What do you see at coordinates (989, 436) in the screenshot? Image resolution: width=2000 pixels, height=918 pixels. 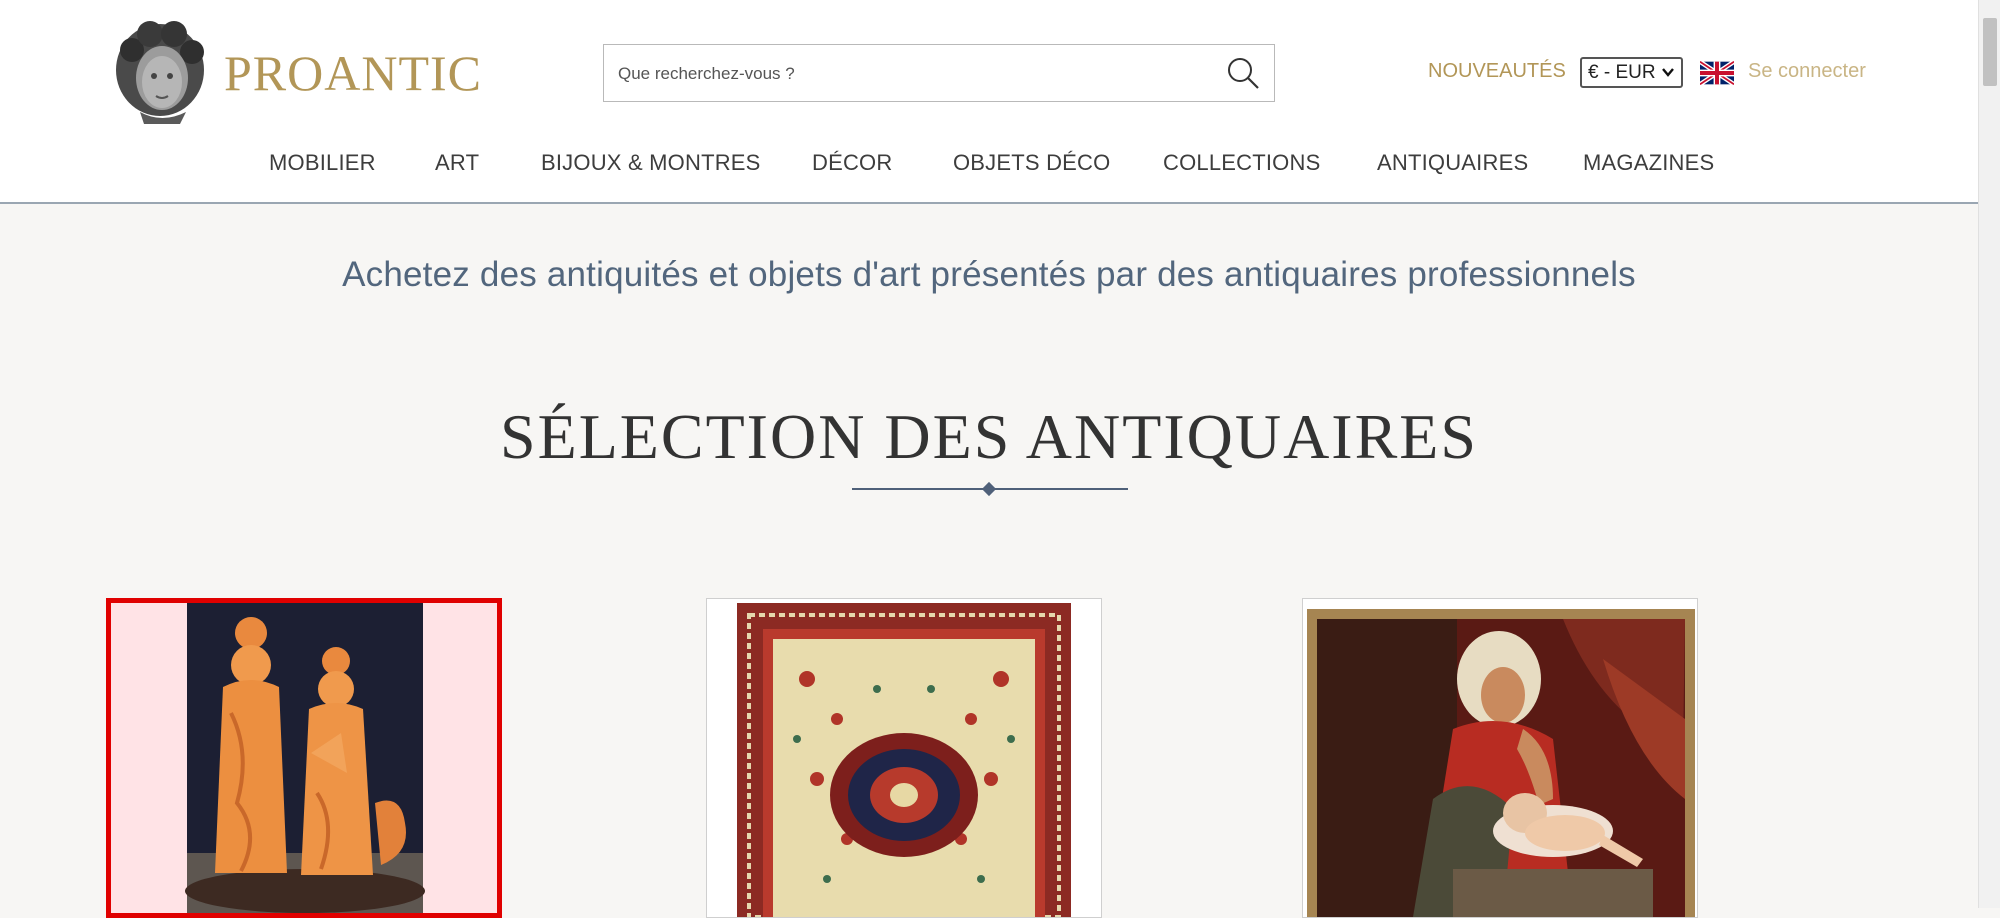 I see `section-title: SÉLECTION DES ANTIQUAIRES` at bounding box center [989, 436].